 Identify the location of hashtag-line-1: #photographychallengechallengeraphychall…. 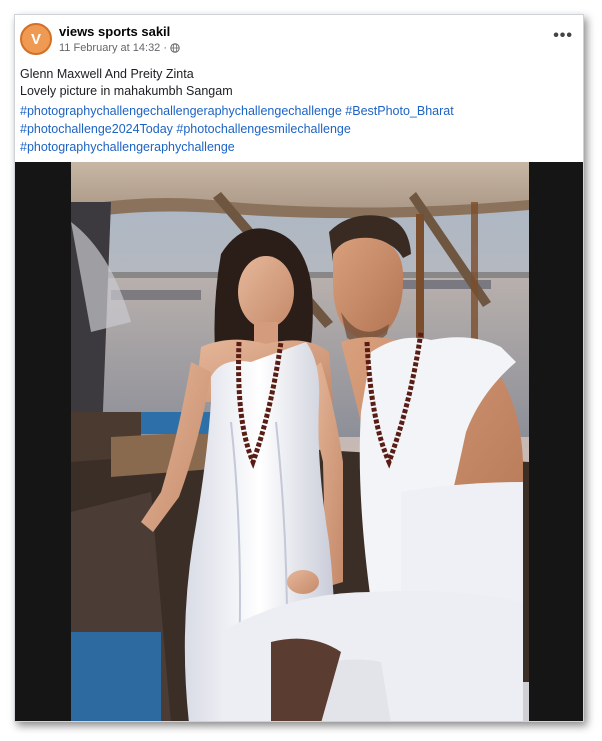
(297, 111).